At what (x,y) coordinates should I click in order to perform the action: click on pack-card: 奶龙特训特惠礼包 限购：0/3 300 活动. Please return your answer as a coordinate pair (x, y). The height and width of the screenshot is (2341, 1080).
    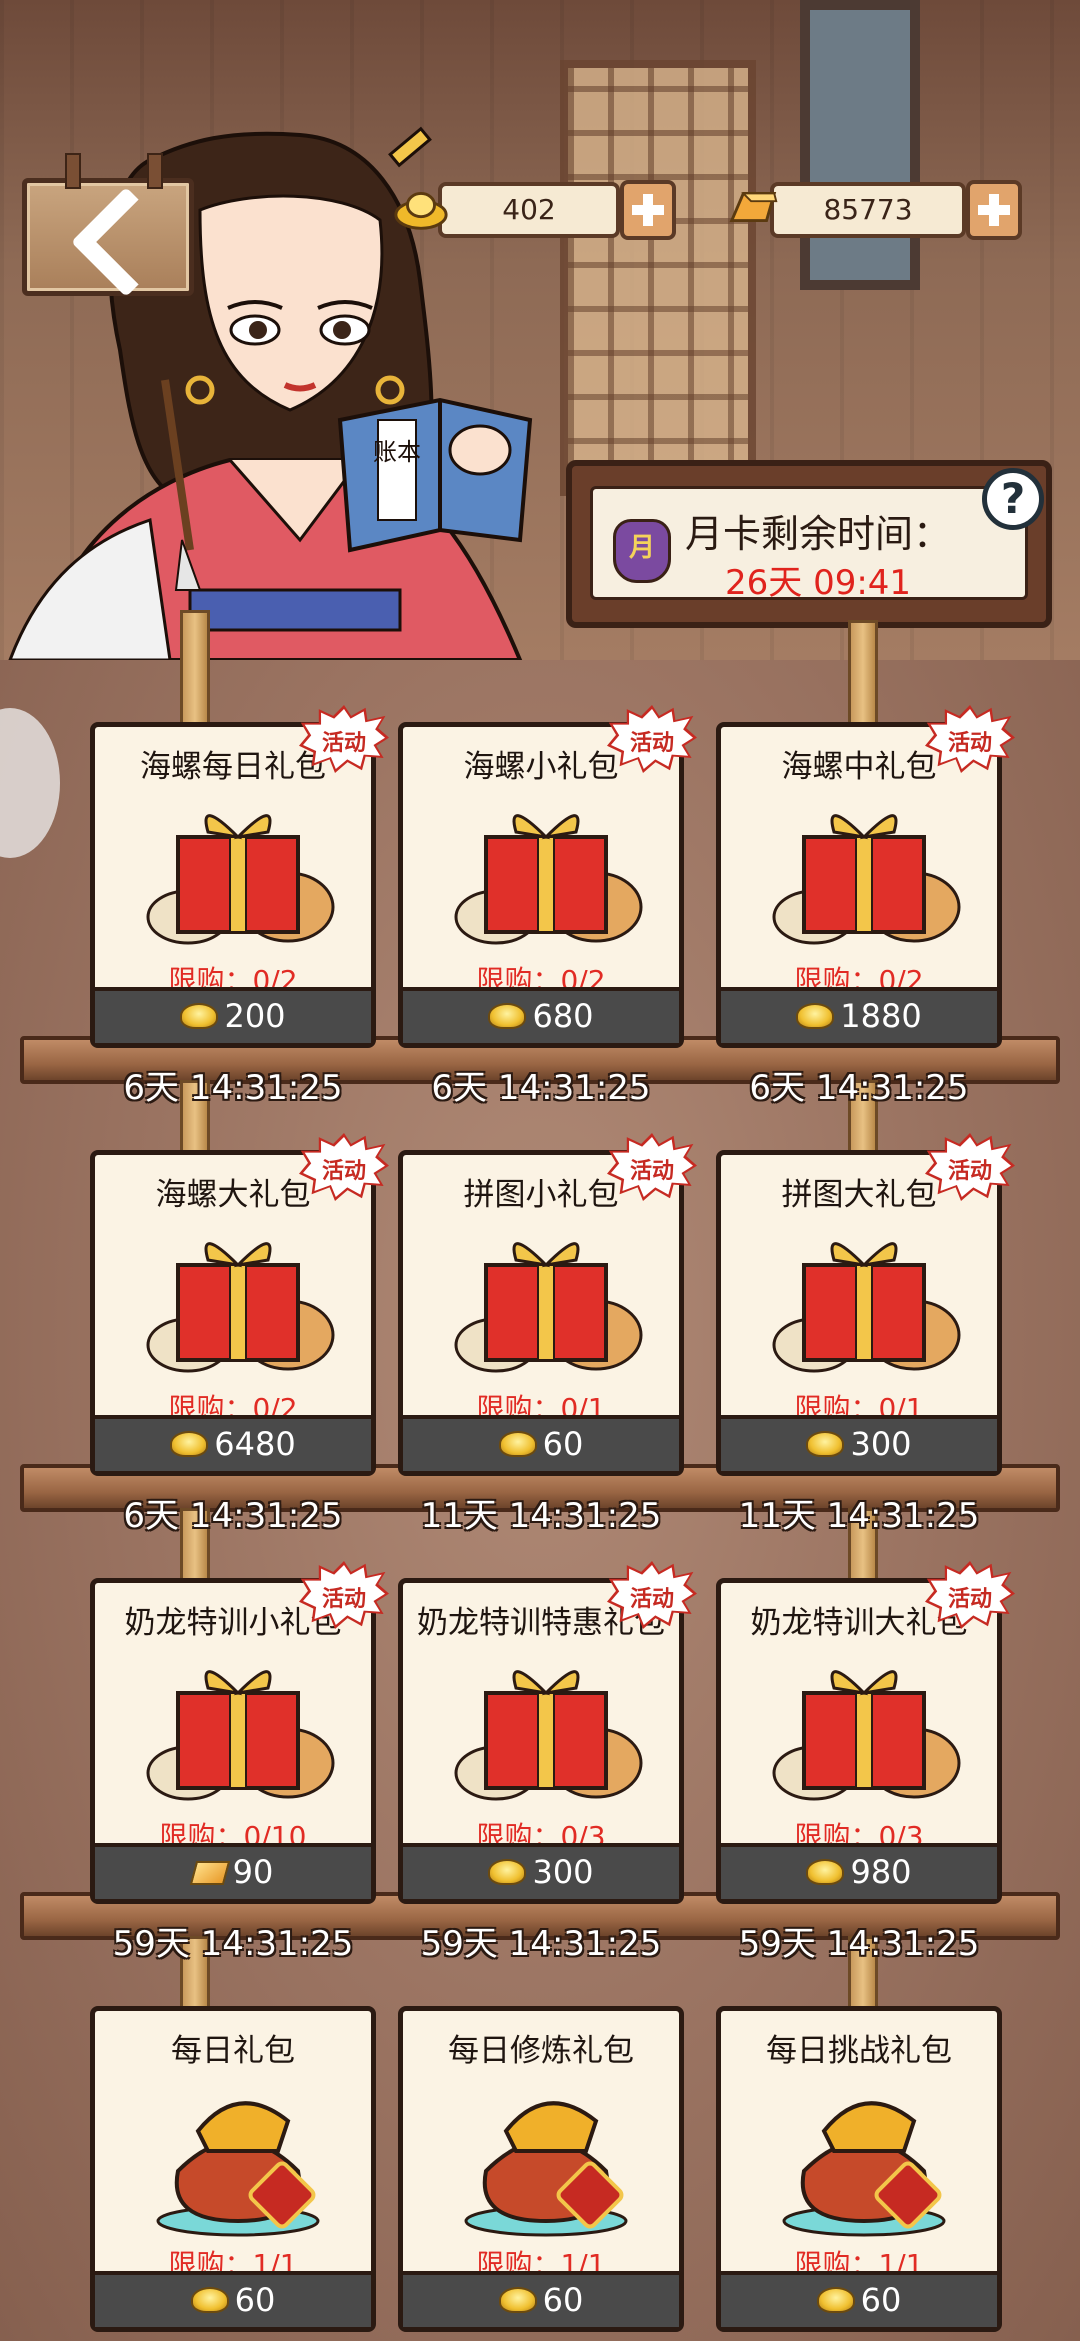
    Looking at the image, I should click on (547, 1732).